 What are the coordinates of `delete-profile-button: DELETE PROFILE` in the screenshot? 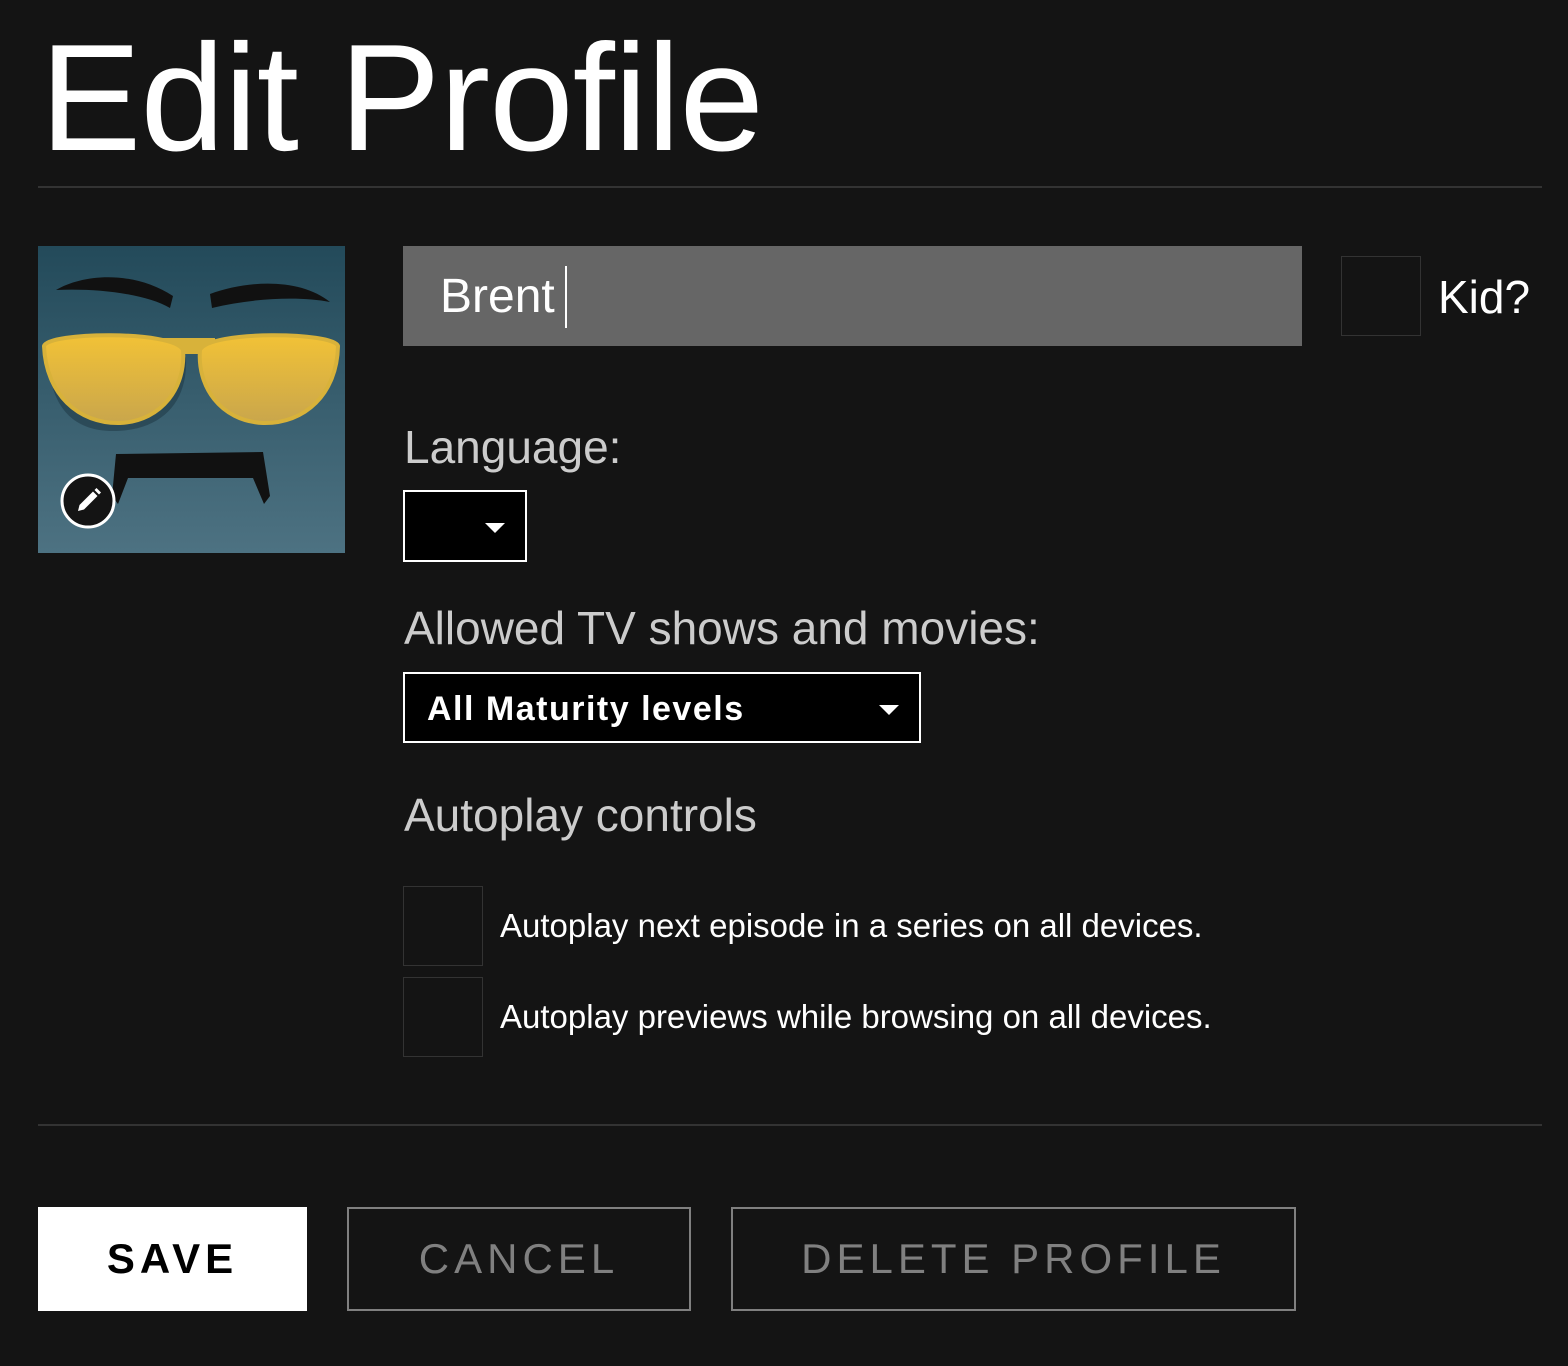 It's located at (1013, 1259).